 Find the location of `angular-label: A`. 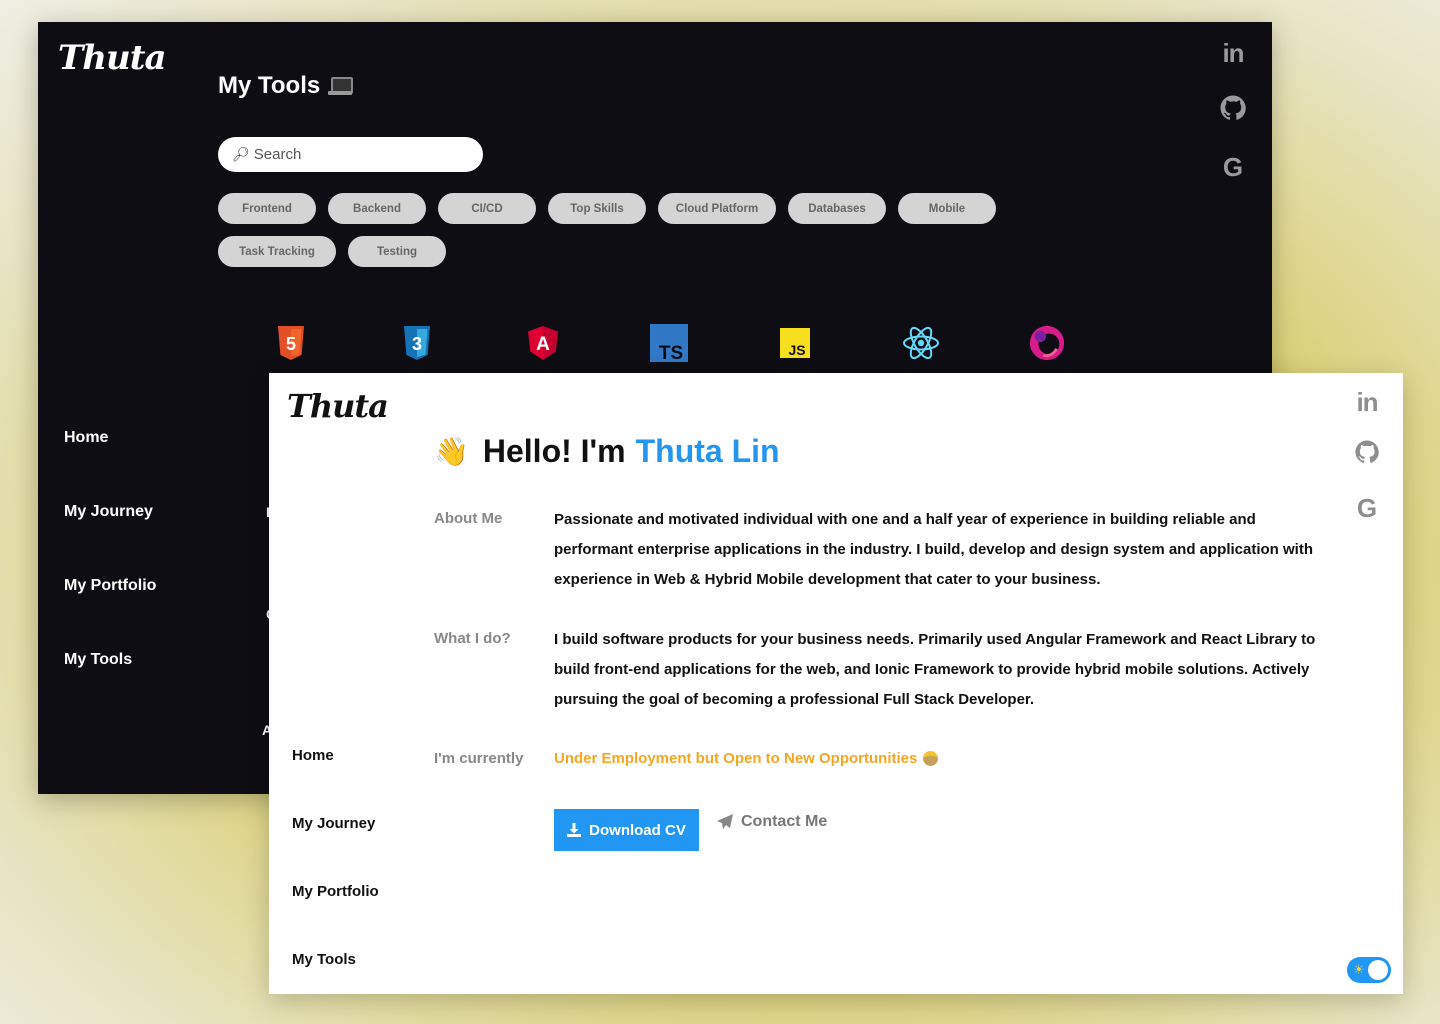

angular-label: A is located at coordinates (543, 344).